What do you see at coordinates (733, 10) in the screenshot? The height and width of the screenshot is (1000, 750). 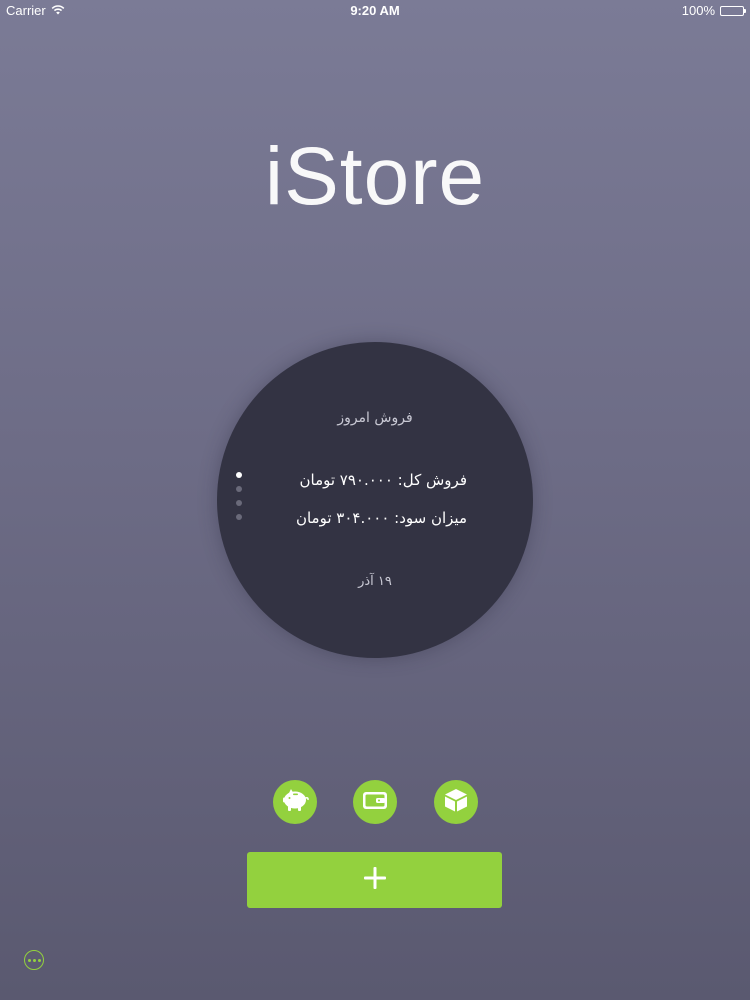 I see `battery-icon` at bounding box center [733, 10].